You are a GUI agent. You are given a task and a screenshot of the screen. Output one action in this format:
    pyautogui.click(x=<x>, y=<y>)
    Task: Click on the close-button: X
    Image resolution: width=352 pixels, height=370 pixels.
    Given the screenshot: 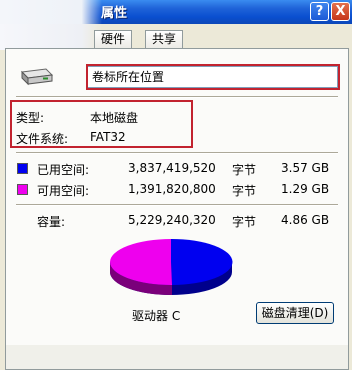 What is the action you would take?
    pyautogui.click(x=340, y=11)
    